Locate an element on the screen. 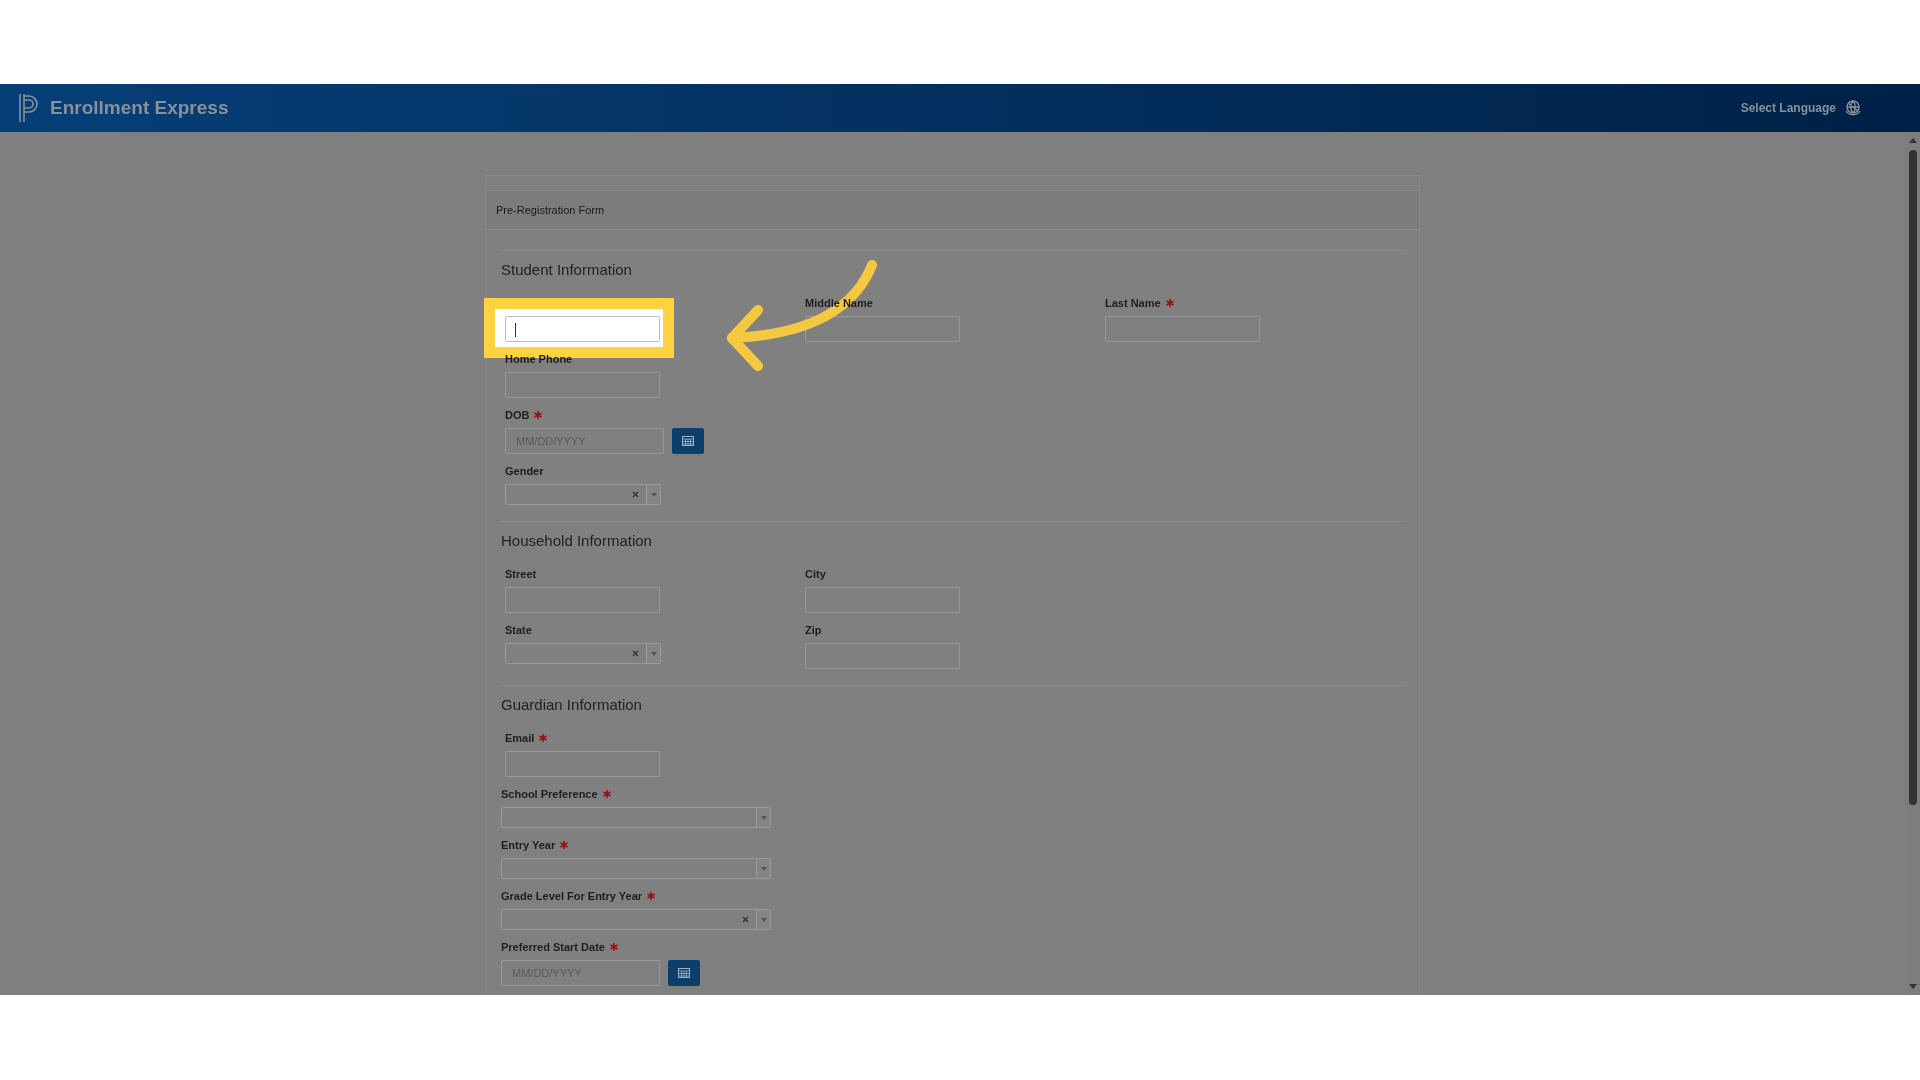  field-label: School Preference is located at coordinates (549, 794).